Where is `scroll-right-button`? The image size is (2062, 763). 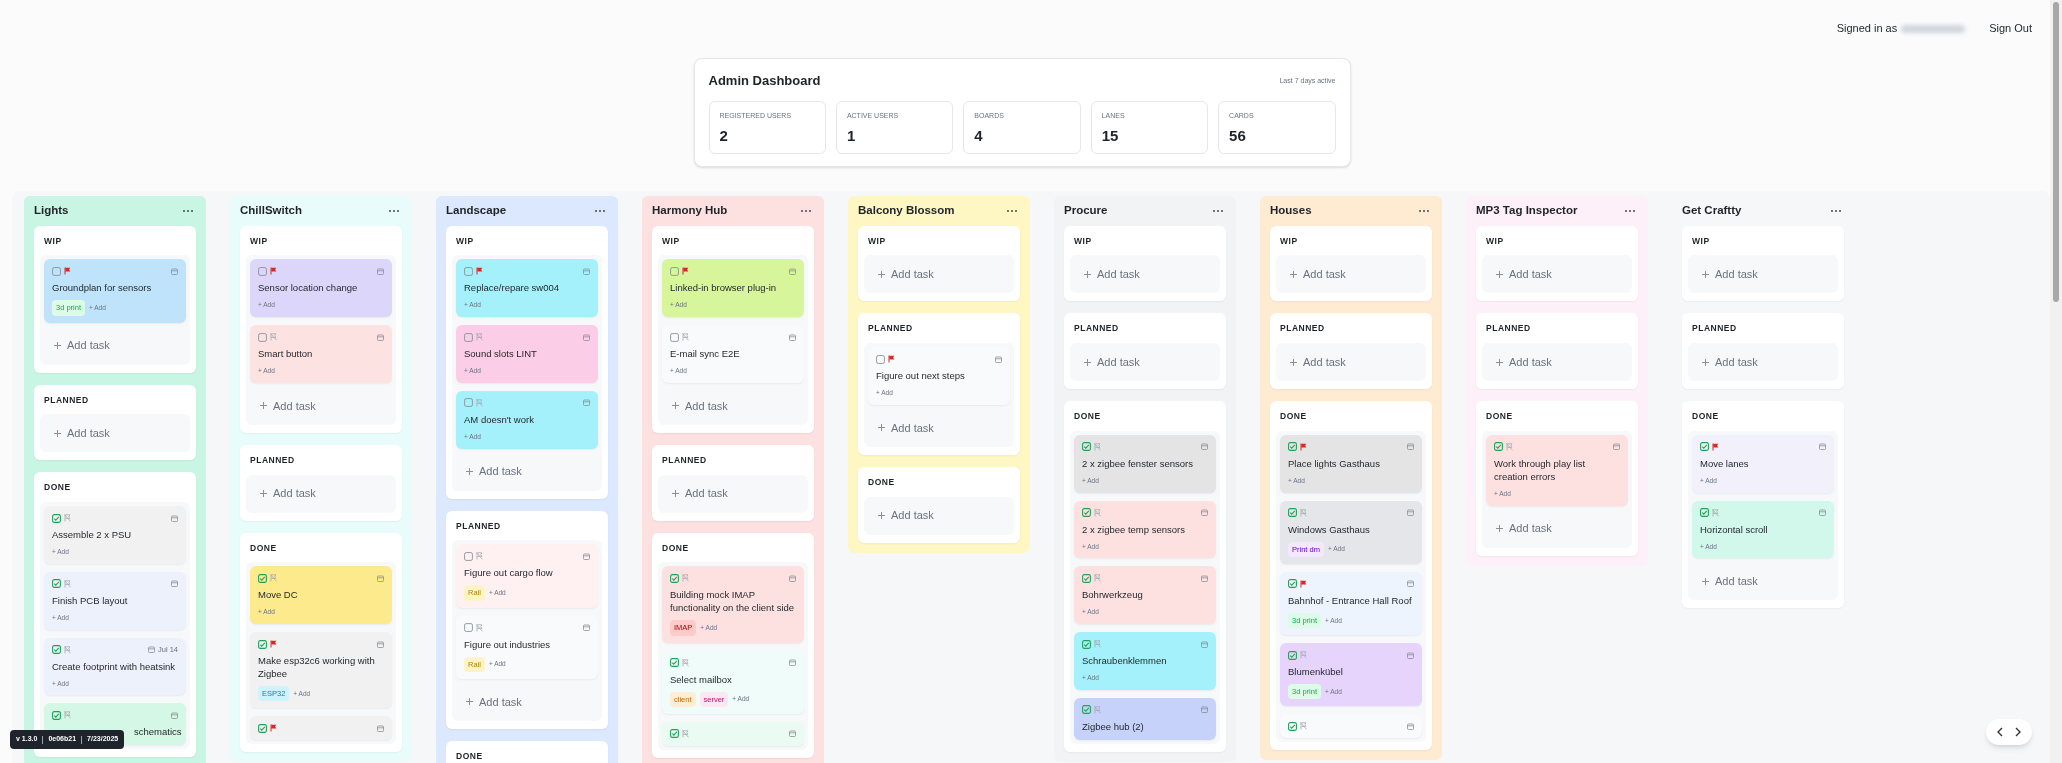
scroll-right-button is located at coordinates (2018, 732).